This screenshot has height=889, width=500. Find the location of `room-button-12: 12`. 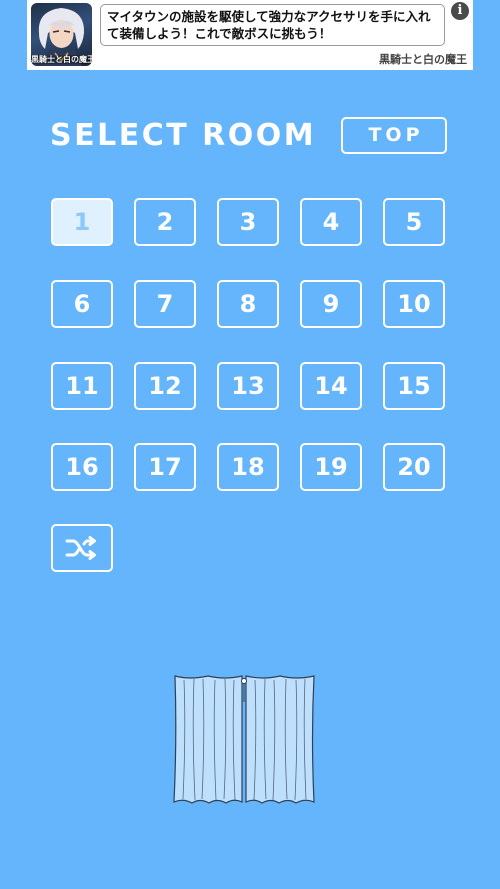

room-button-12: 12 is located at coordinates (165, 386).